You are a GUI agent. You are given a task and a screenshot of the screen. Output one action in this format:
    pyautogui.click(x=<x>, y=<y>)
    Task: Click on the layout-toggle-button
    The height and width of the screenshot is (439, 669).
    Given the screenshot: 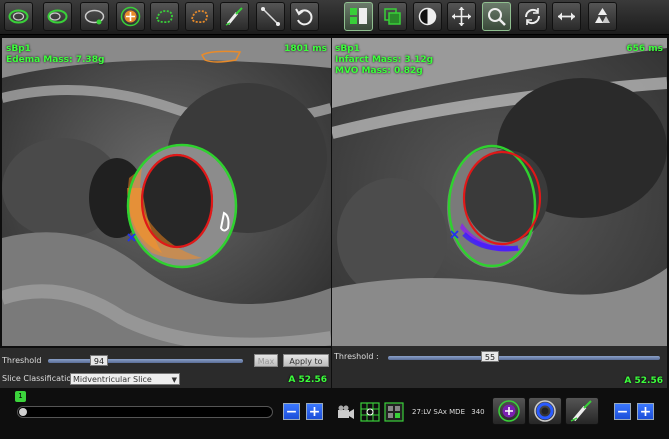 What is the action you would take?
    pyautogui.click(x=358, y=16)
    